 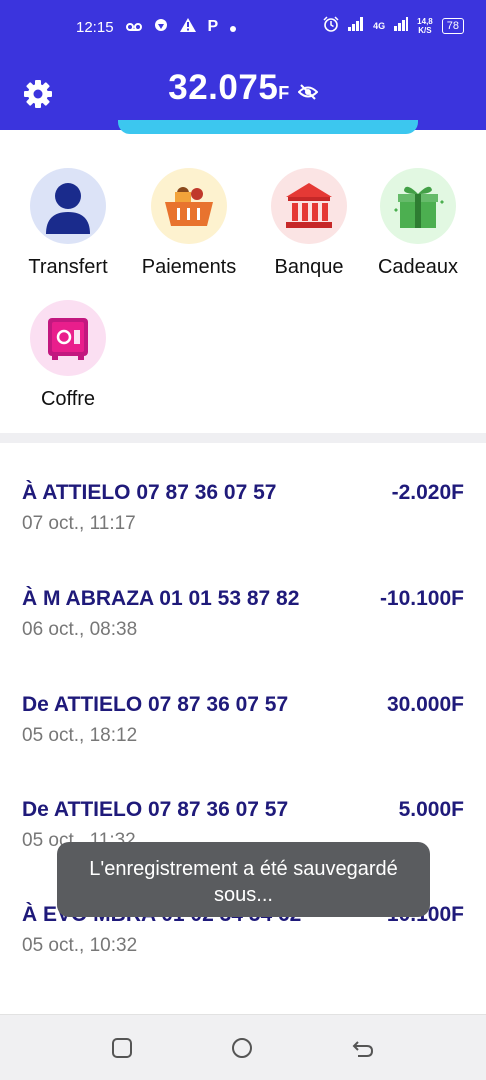 What do you see at coordinates (309, 267) in the screenshot?
I see `service-label: Banque` at bounding box center [309, 267].